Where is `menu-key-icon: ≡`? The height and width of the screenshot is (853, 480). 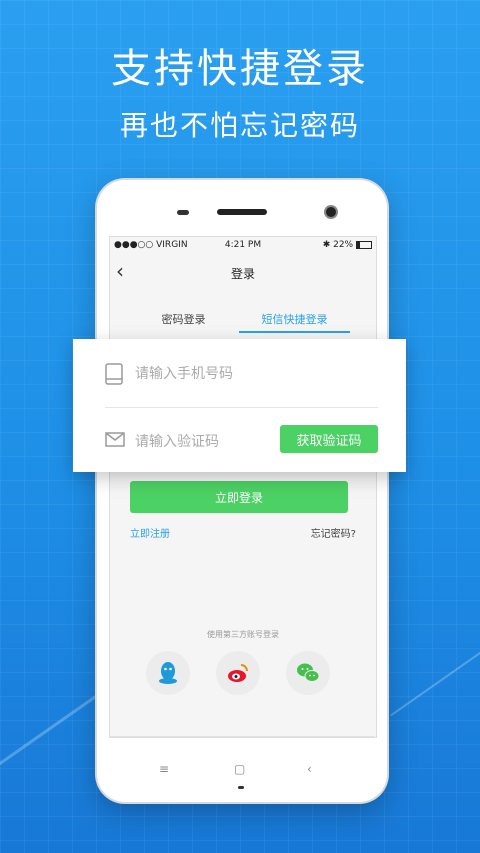 menu-key-icon: ≡ is located at coordinates (164, 769).